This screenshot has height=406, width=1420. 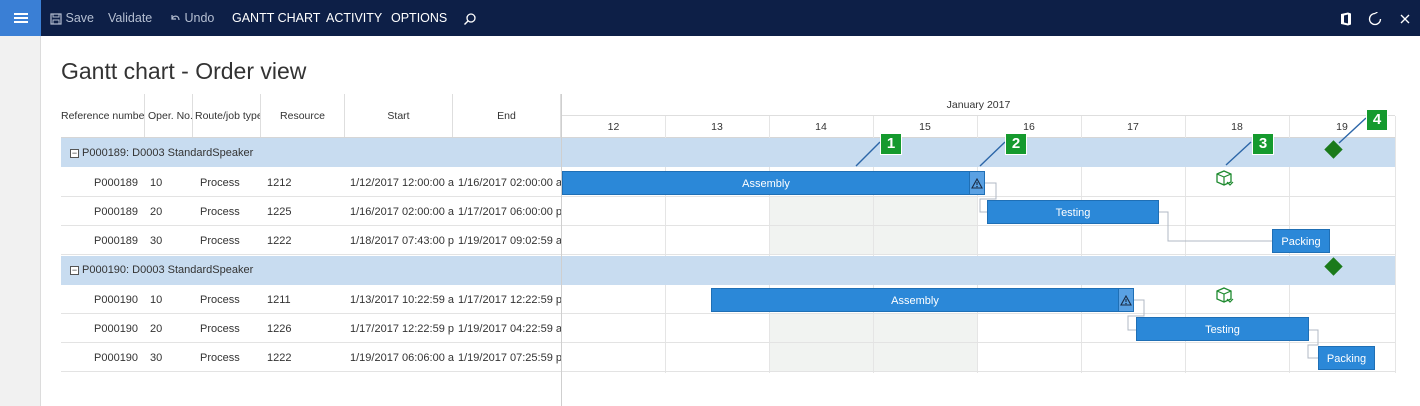 I want to click on callout-badge: 1, so click(x=891, y=144).